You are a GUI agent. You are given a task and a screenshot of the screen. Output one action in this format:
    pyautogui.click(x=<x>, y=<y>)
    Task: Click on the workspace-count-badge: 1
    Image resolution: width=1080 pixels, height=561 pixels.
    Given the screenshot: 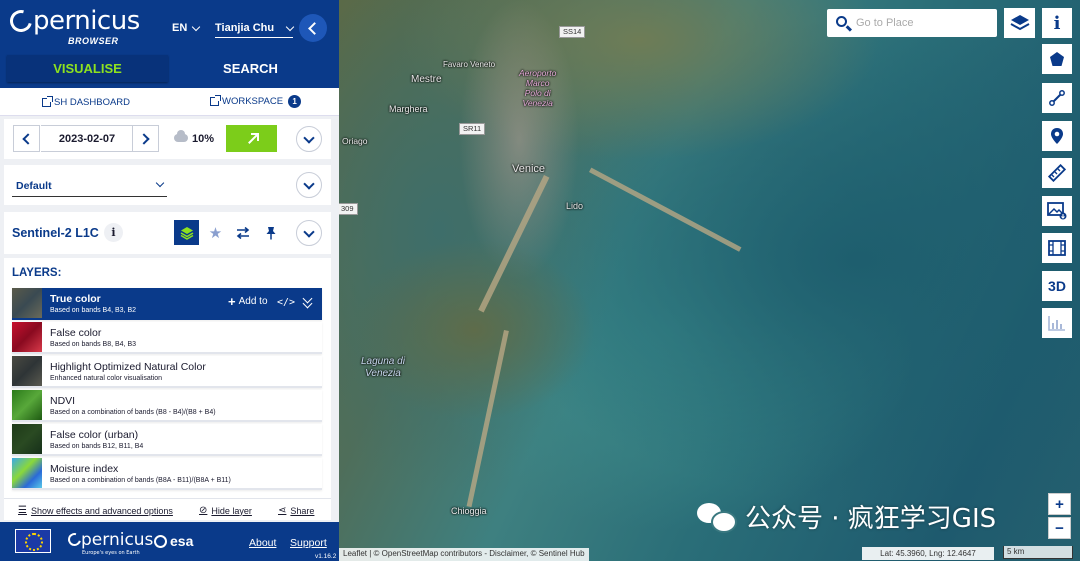 What is the action you would take?
    pyautogui.click(x=295, y=101)
    